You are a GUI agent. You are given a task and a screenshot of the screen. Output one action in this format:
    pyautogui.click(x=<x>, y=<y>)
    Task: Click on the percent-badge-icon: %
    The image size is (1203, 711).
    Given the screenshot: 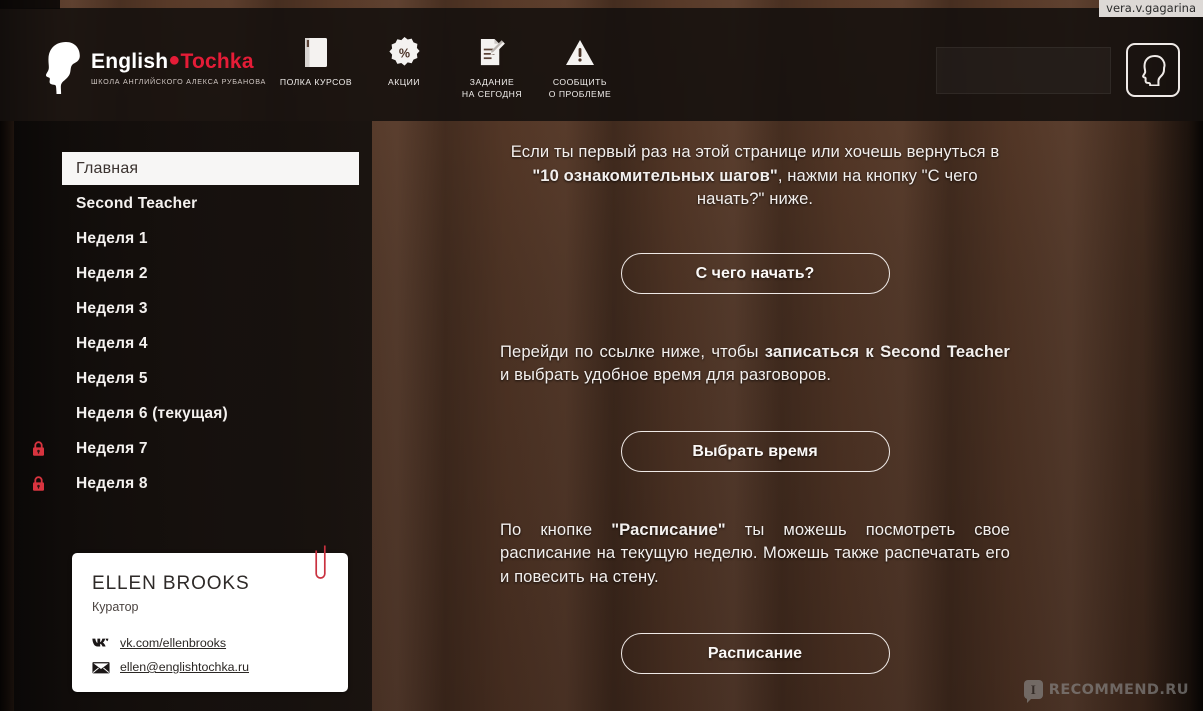 What is the action you would take?
    pyautogui.click(x=404, y=52)
    